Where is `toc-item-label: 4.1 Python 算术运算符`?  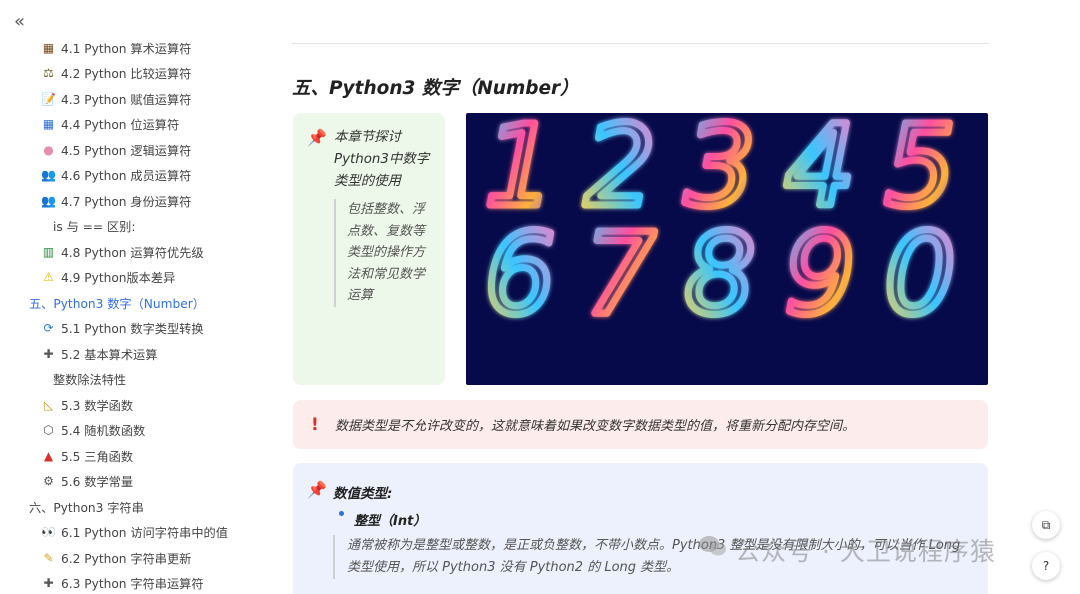
toc-item-label: 4.1 Python 算术运算符 is located at coordinates (126, 48).